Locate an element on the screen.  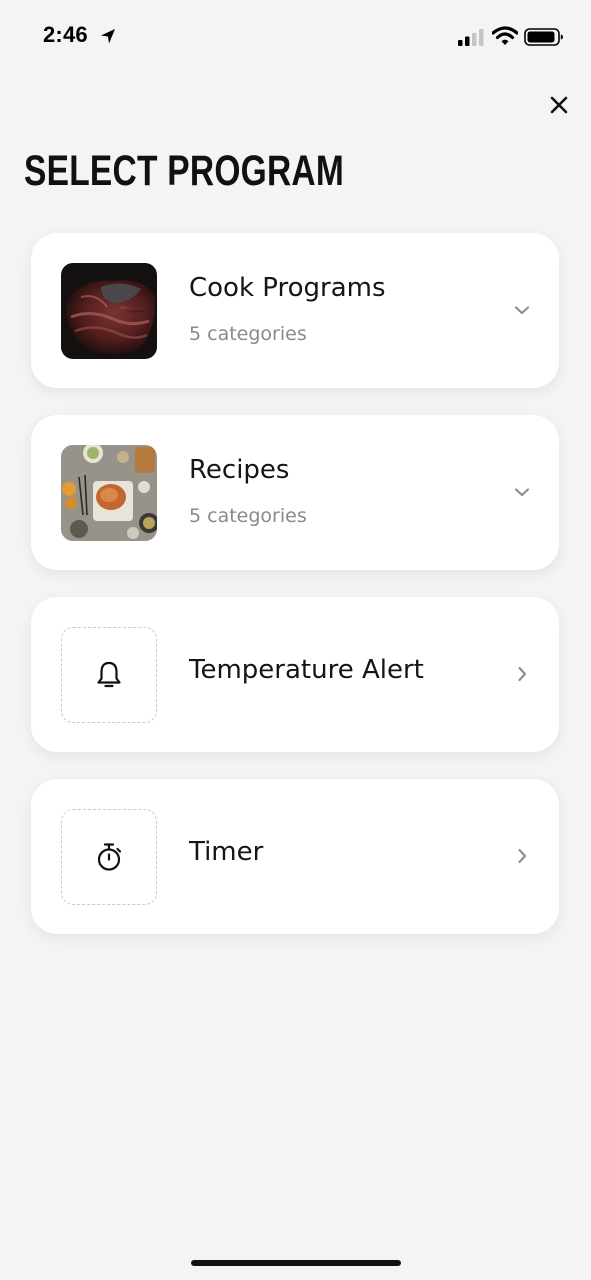
timer-thumb is located at coordinates (109, 857).